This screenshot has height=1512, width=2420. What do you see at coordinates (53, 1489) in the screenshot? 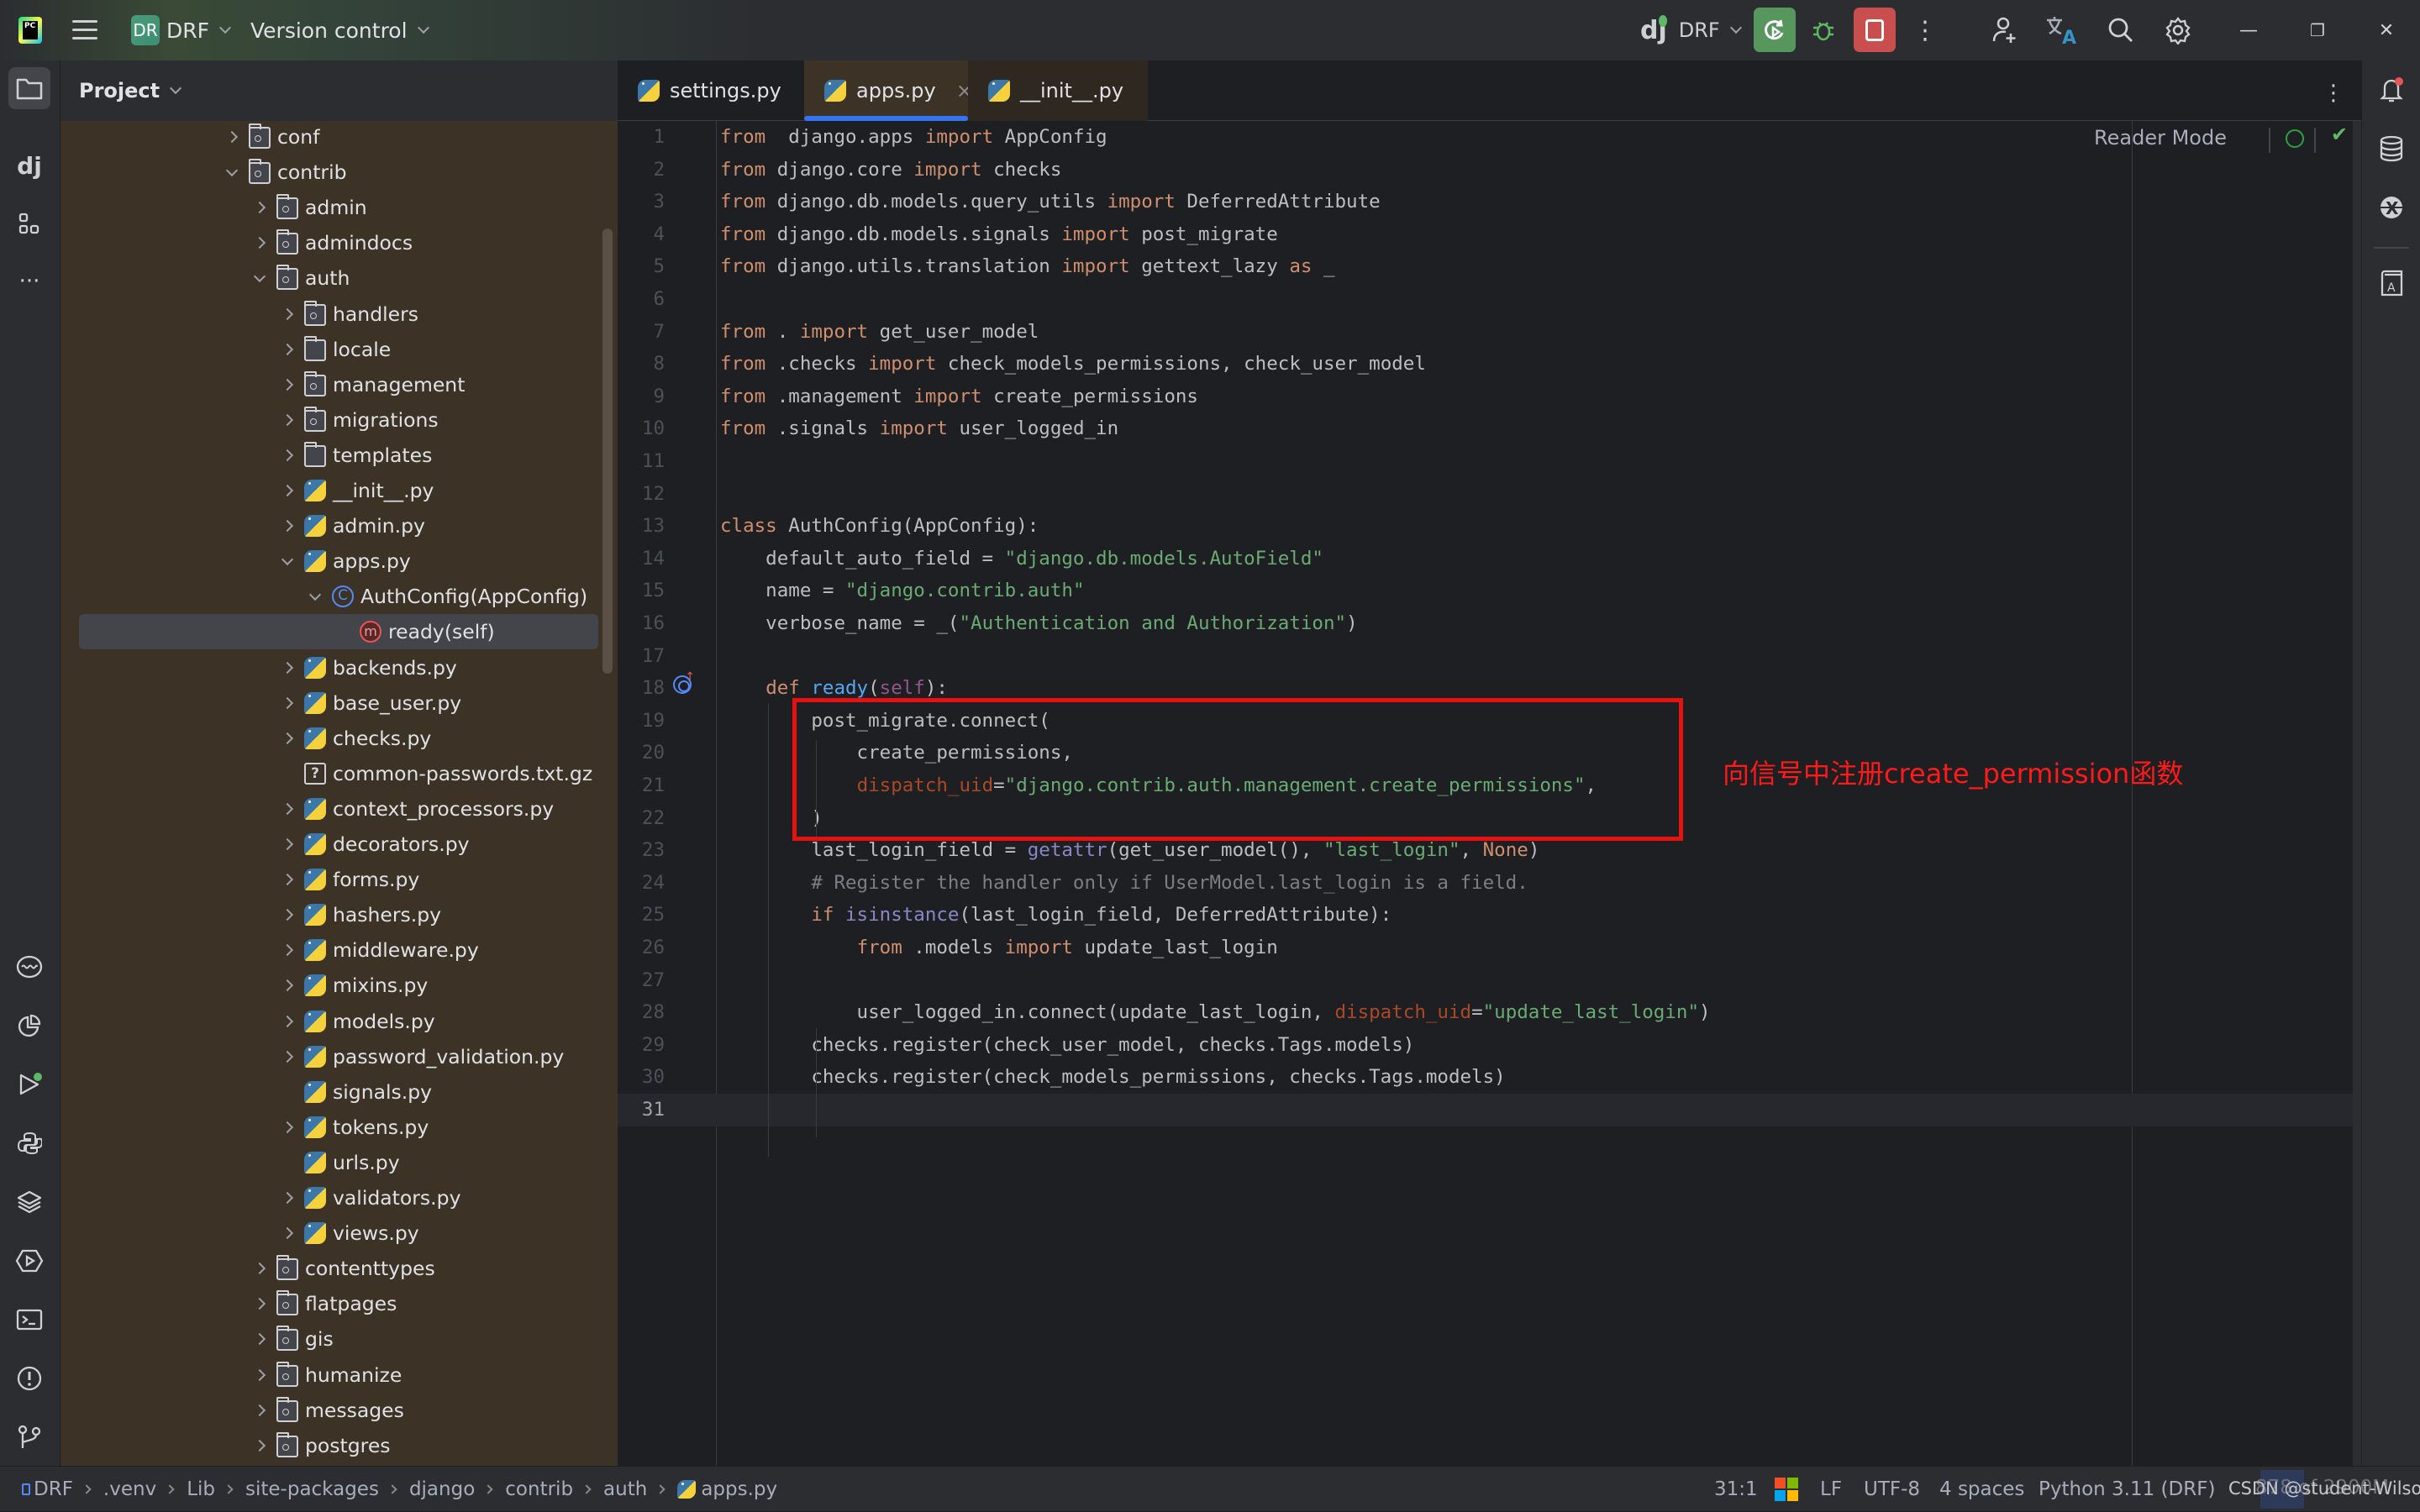
I see `breadcrumb-item: DRF` at bounding box center [53, 1489].